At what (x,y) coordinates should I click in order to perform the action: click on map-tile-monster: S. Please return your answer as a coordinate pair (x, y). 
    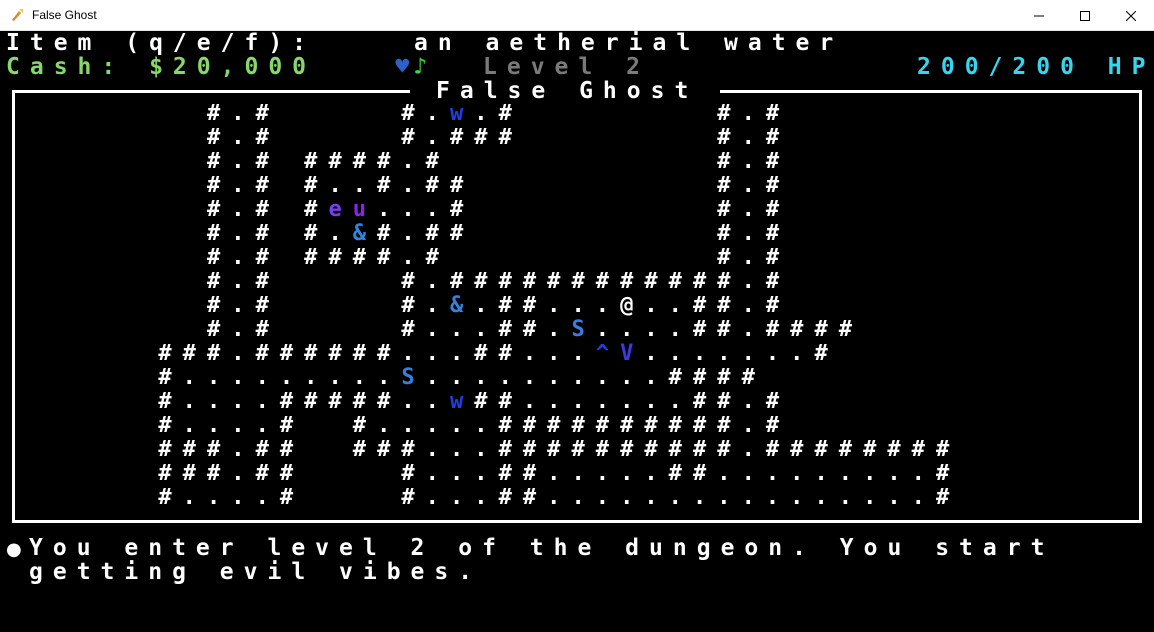
    Looking at the image, I should click on (408, 377).